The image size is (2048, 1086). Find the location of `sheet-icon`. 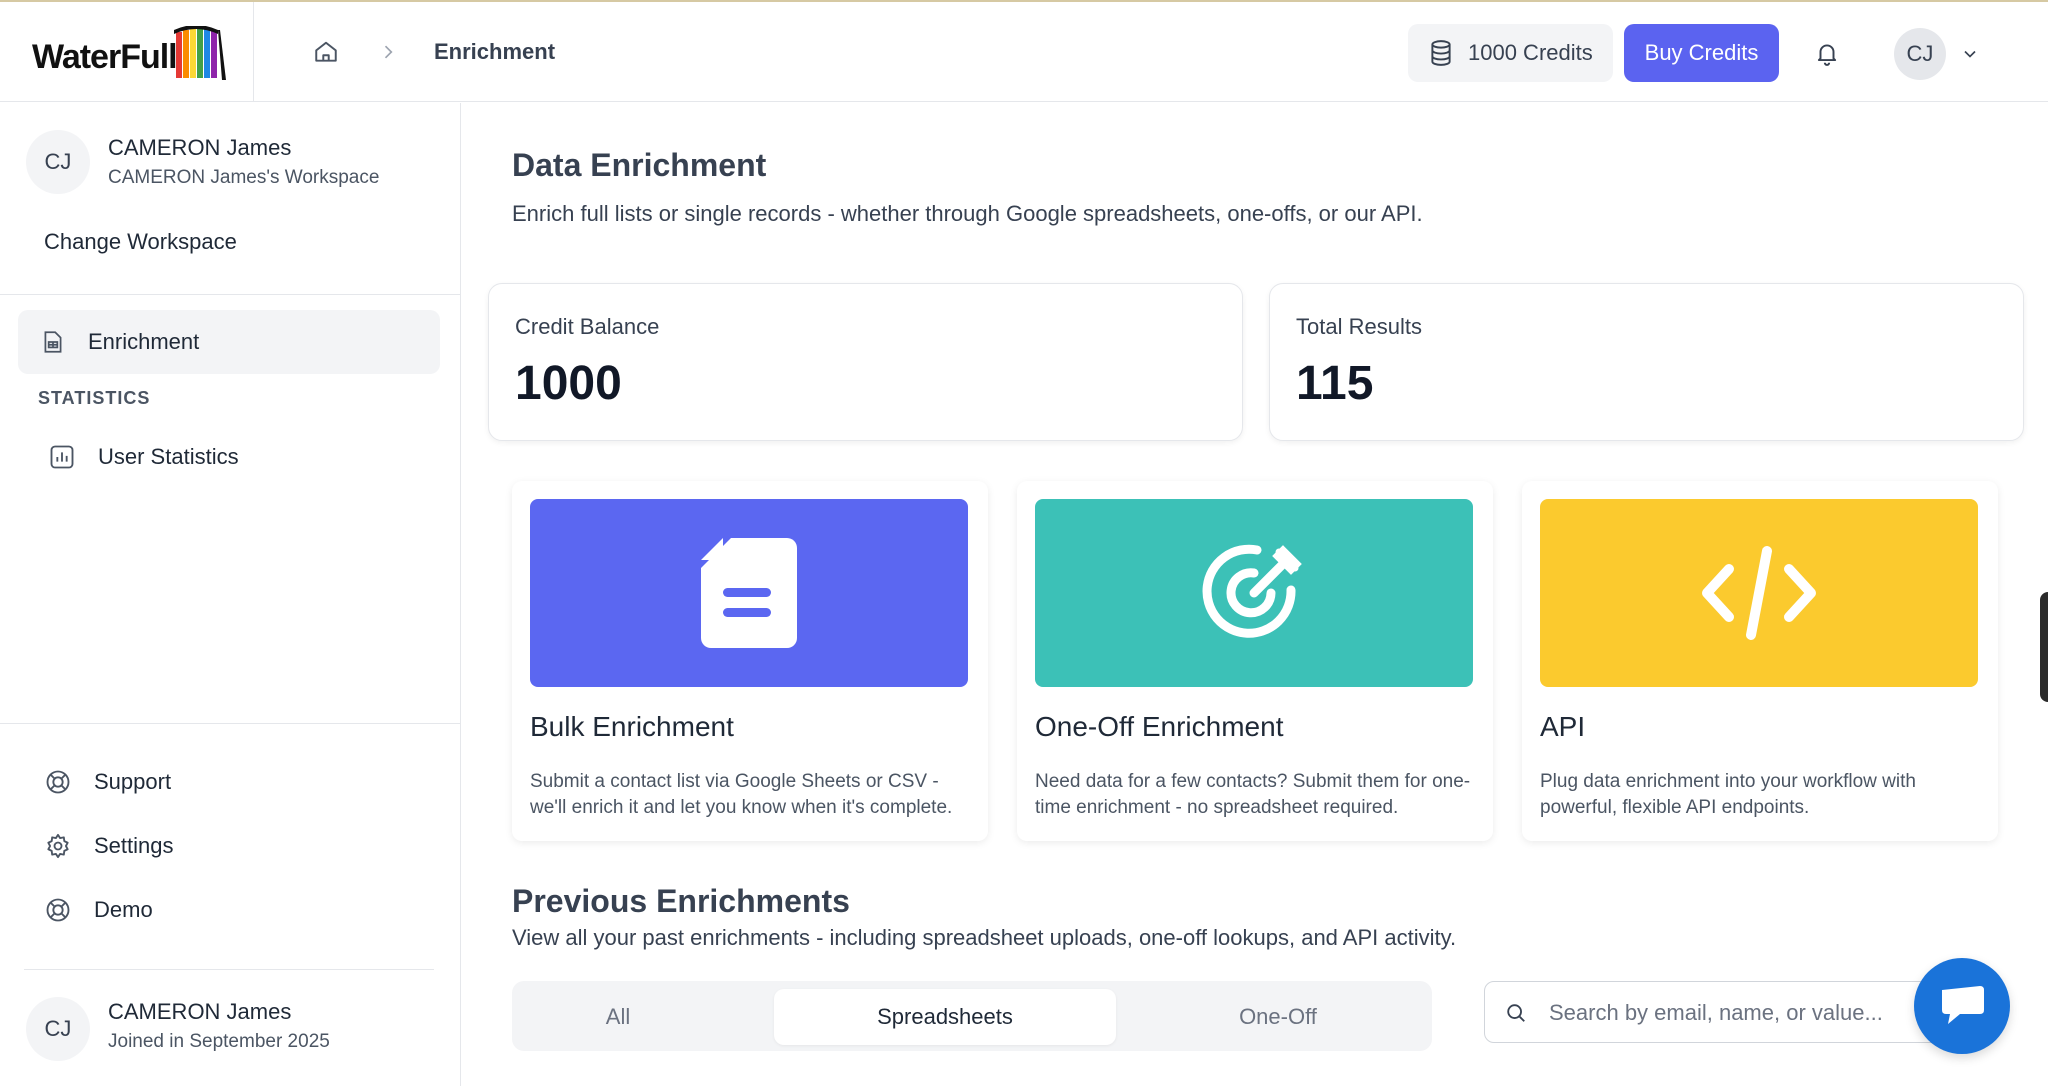

sheet-icon is located at coordinates (53, 342).